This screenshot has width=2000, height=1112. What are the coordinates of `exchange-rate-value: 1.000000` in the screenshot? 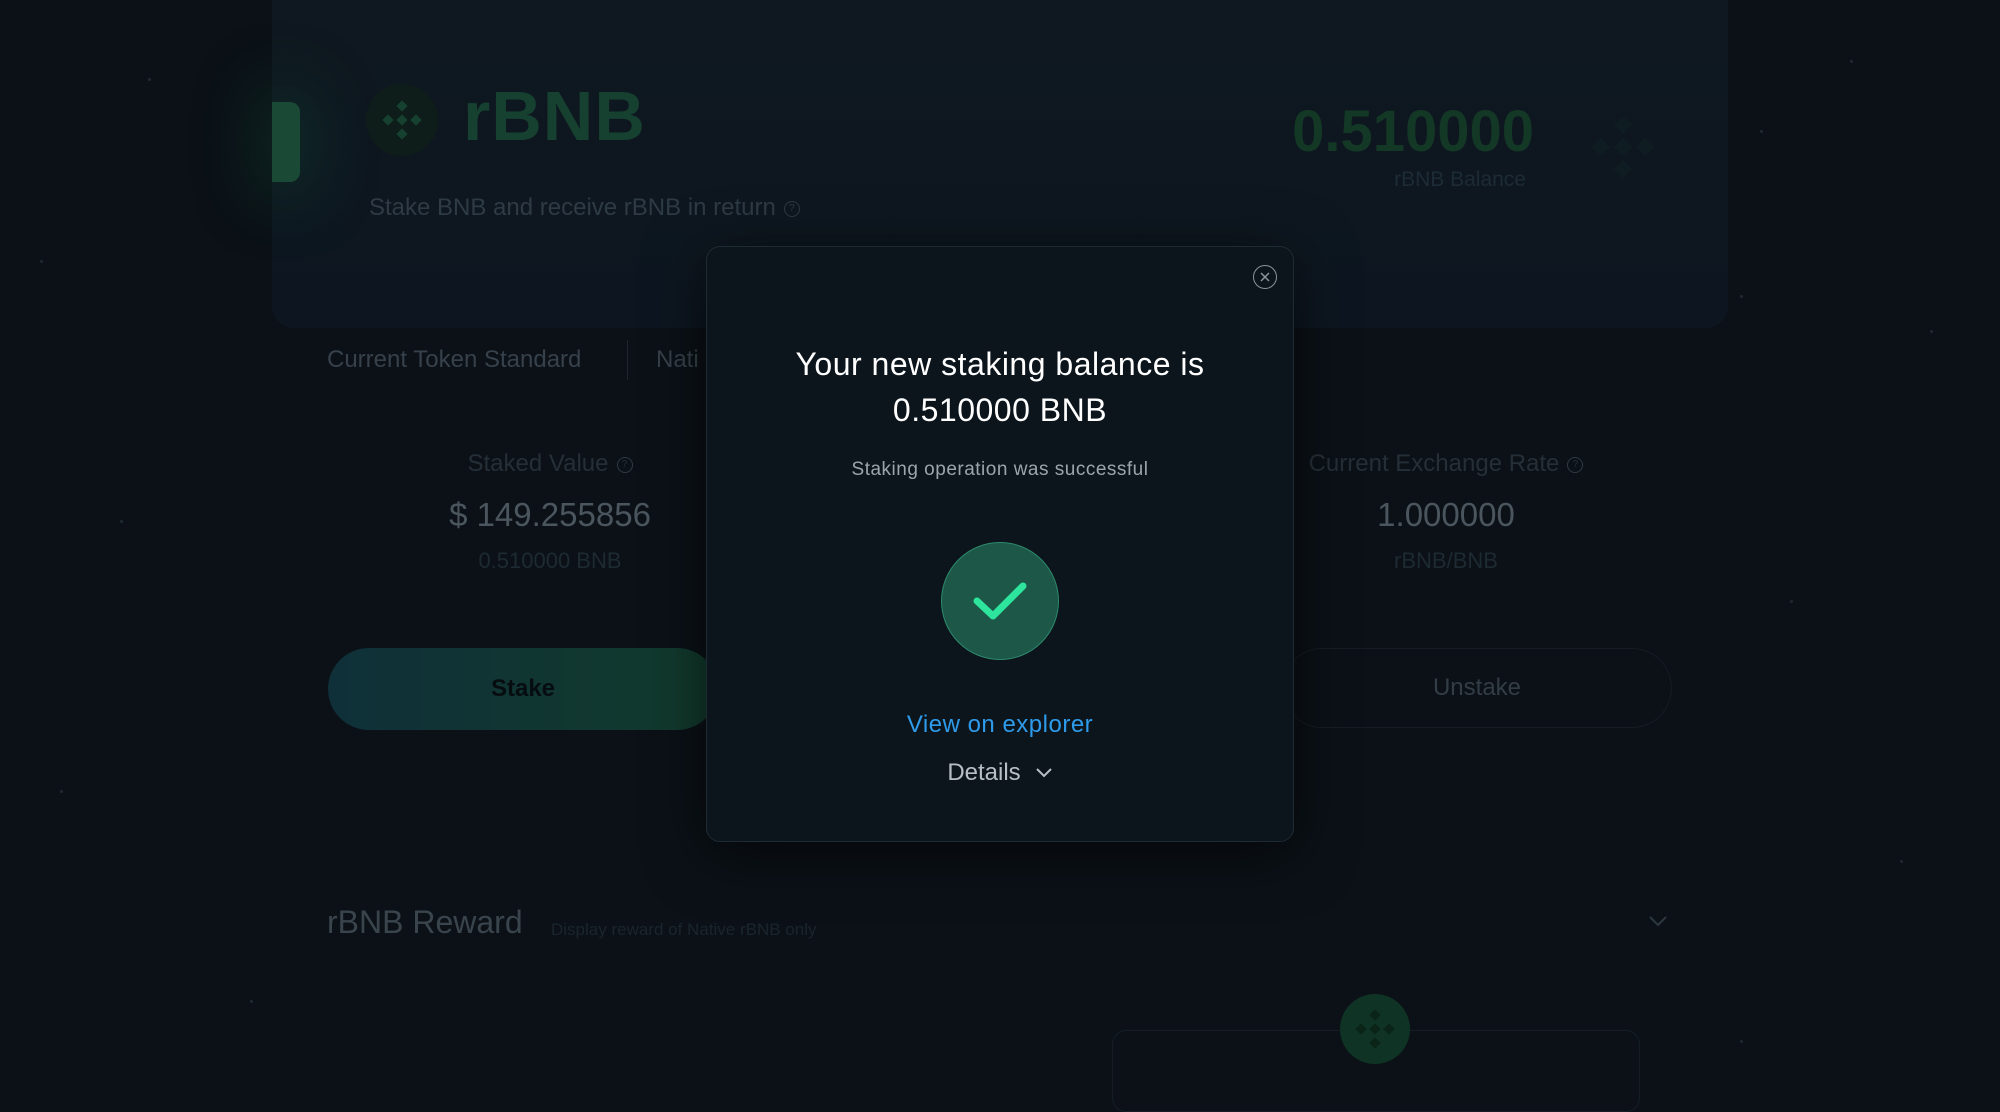 It's located at (1446, 514).